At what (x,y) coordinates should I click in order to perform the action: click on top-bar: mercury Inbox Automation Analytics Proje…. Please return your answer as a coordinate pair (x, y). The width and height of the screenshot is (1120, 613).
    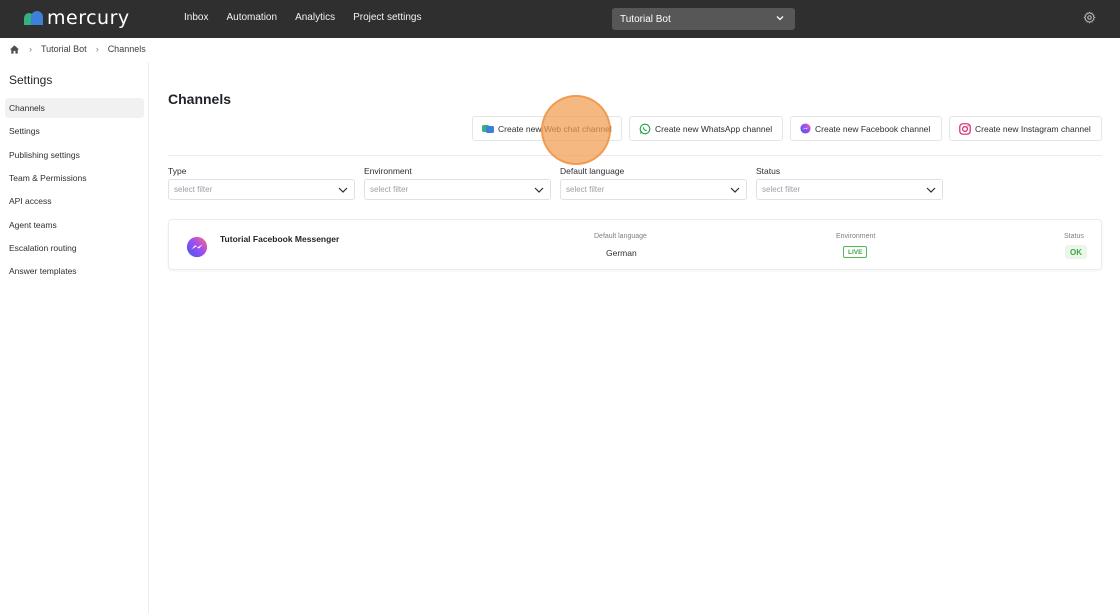
    Looking at the image, I should click on (560, 19).